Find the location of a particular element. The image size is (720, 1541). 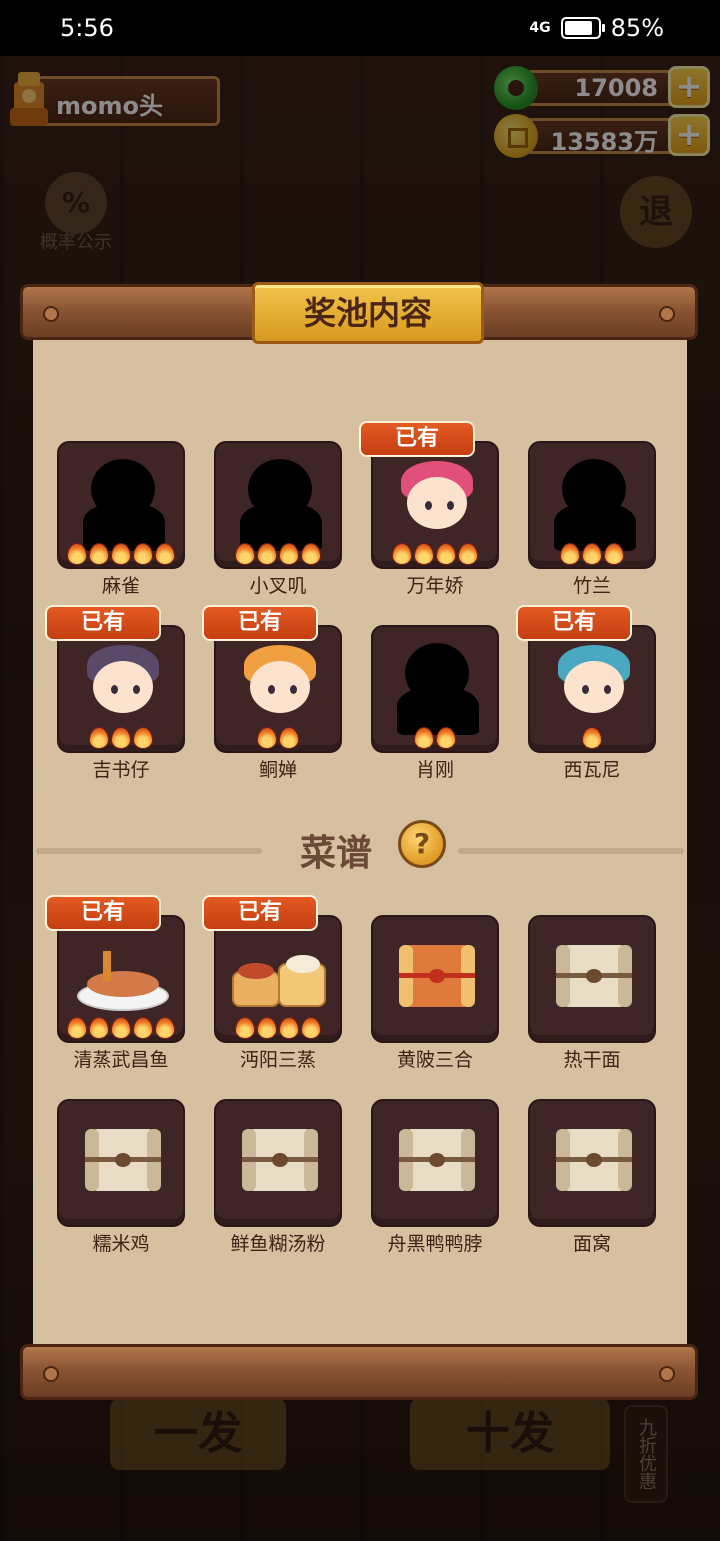

character-card: 已有 鲖婵 is located at coordinates (272, 693).